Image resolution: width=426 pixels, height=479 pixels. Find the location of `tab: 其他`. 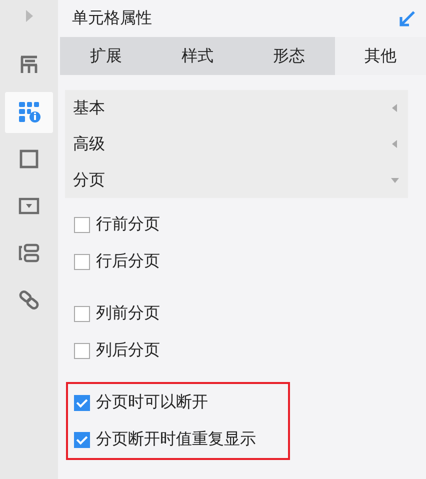

tab: 其他 is located at coordinates (380, 56).